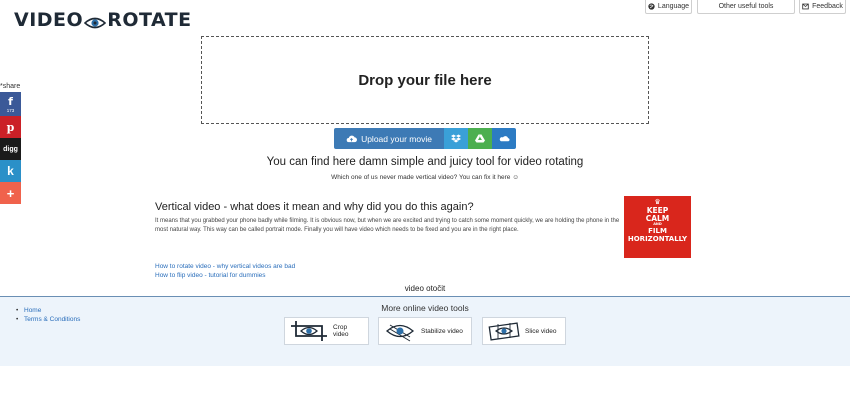 Image resolution: width=850 pixels, height=415 pixels. What do you see at coordinates (210, 275) in the screenshot?
I see `link-flip-video-tutorial: How to flip video - tutorial for dummies` at bounding box center [210, 275].